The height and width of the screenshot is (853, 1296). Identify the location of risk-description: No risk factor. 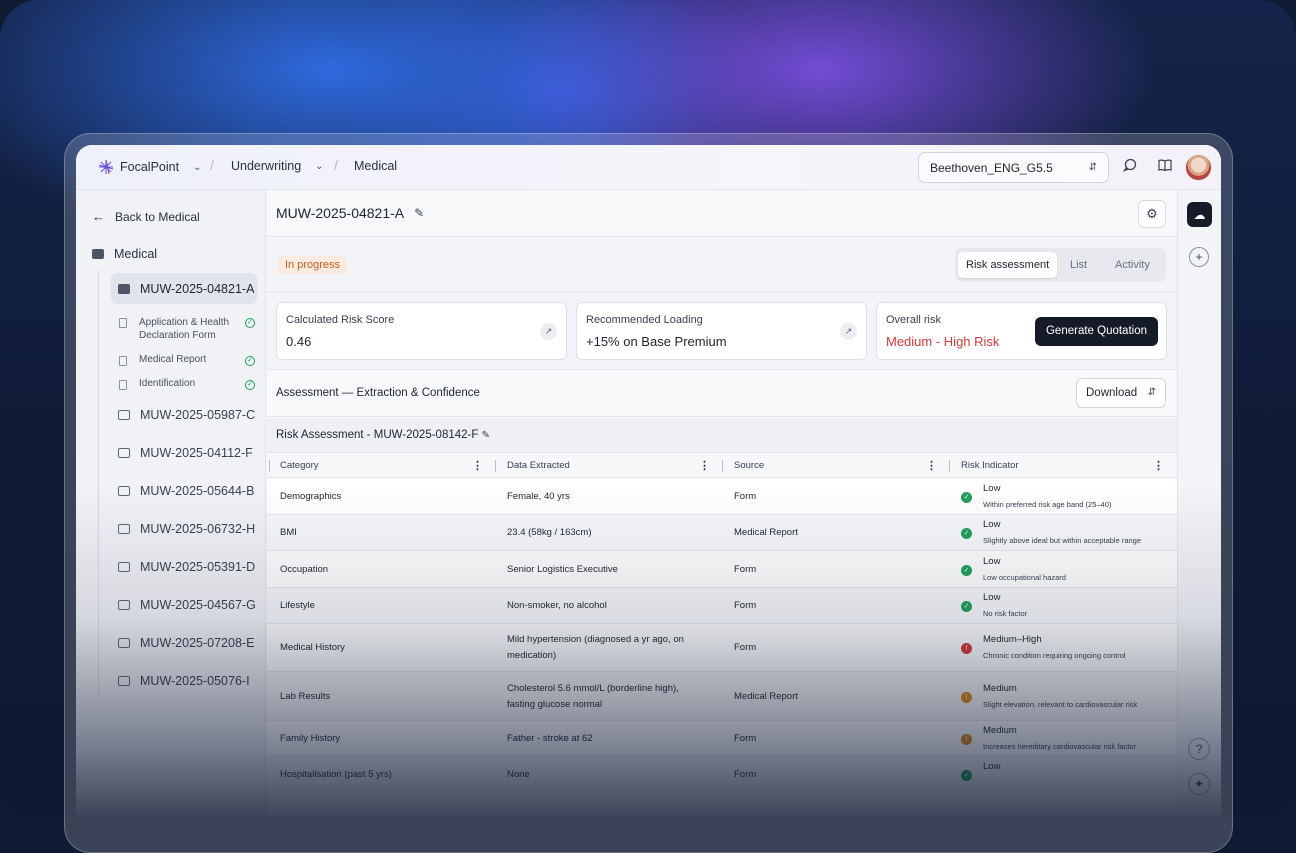
(1005, 613).